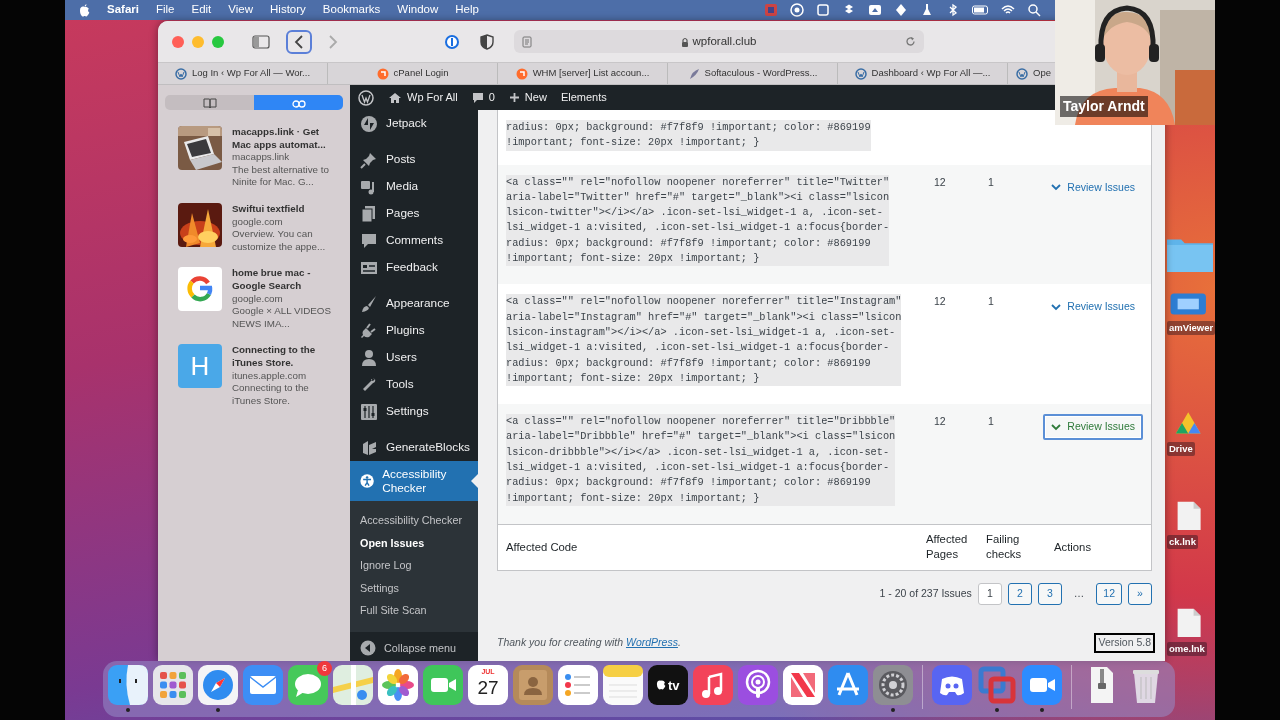 This screenshot has width=1280, height=720. I want to click on article-title: home brue mac - Google Search, so click(284, 280).